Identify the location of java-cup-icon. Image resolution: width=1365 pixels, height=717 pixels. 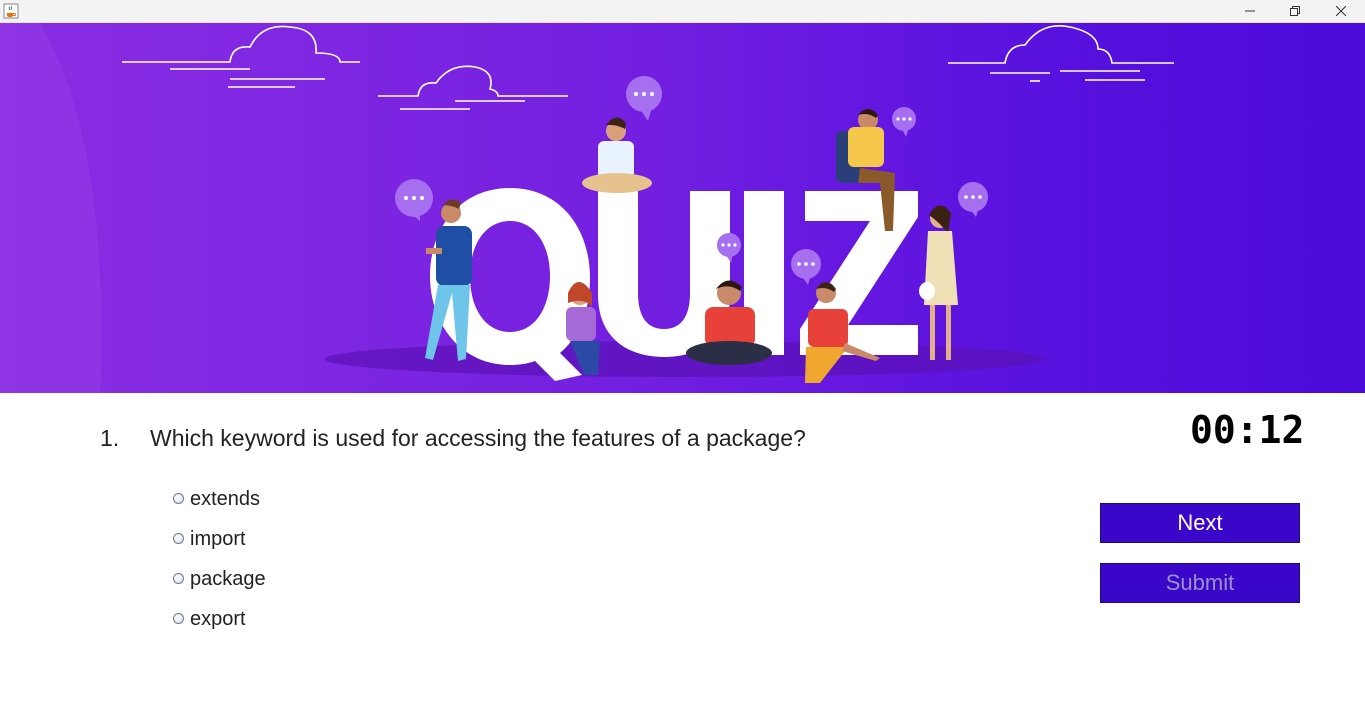
(11, 11).